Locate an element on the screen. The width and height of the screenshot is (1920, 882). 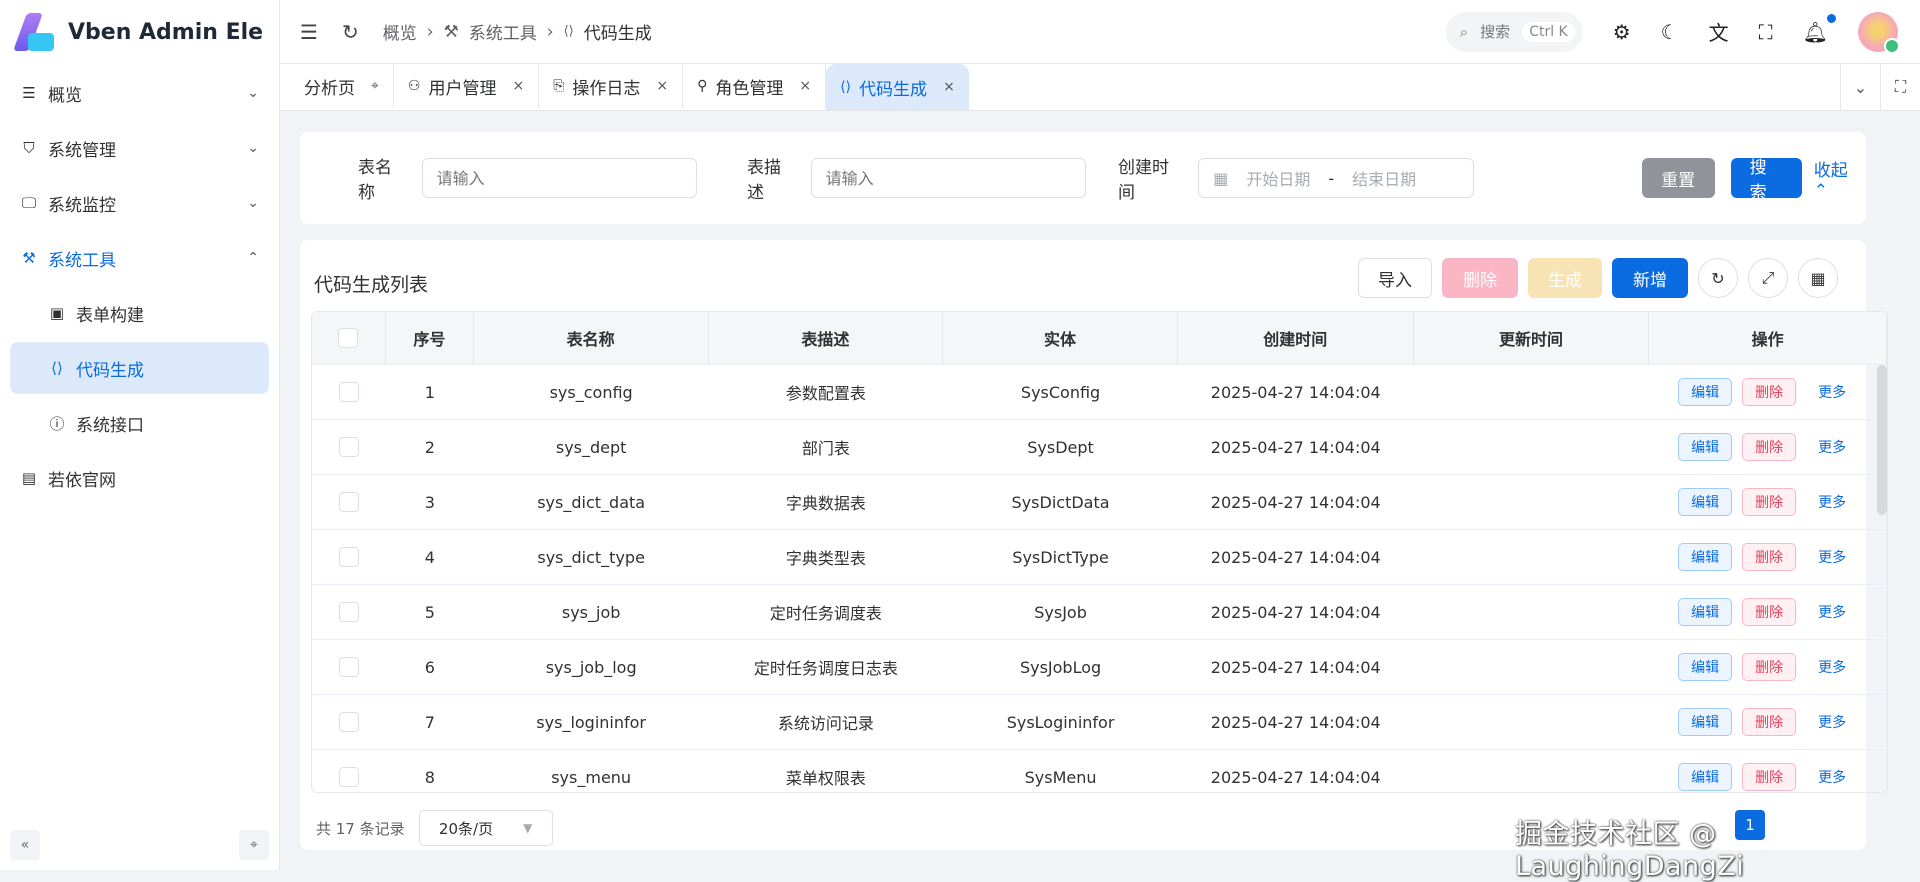
tab-item: ⚲ 角色管理 × is located at coordinates (755, 86).